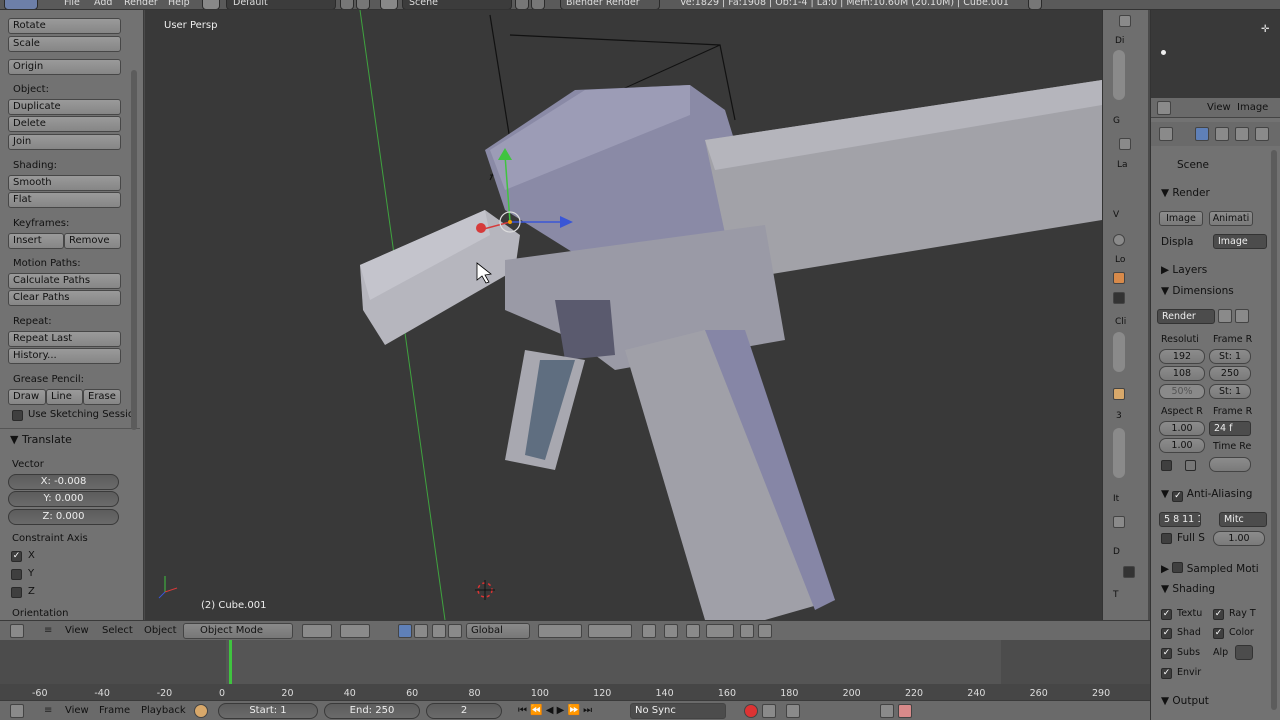  I want to click on gizmo-x-handle, so click(481, 228).